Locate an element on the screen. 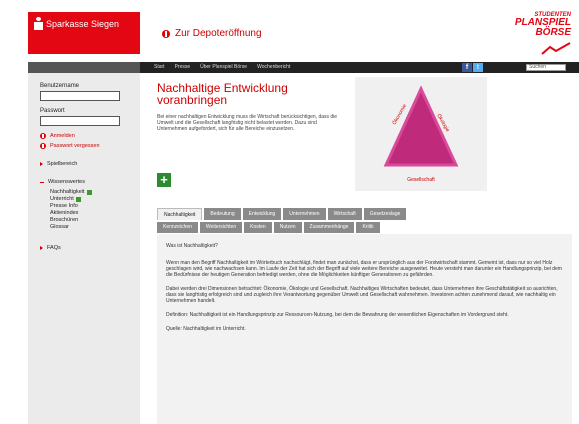 The width and height of the screenshot is (579, 424). username-label: Benutzername is located at coordinates (60, 86).